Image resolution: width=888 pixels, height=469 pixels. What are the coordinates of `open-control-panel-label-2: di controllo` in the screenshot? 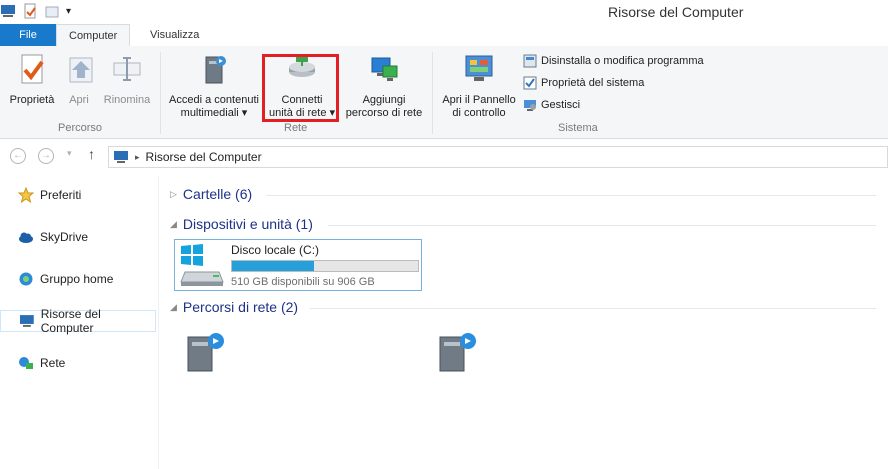 It's located at (479, 113).